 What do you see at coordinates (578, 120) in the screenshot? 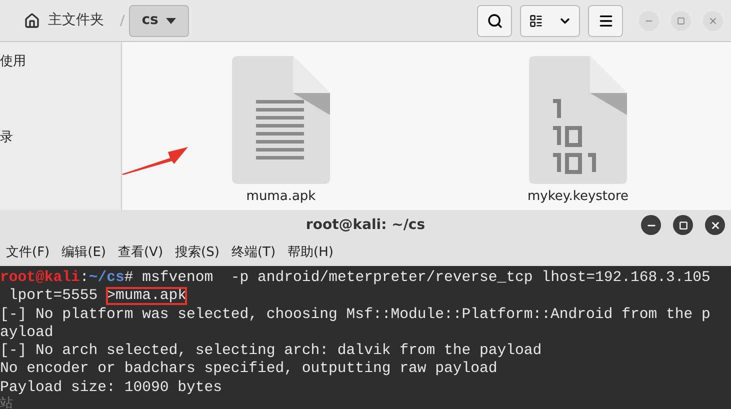
I see `binary-file-icon` at bounding box center [578, 120].